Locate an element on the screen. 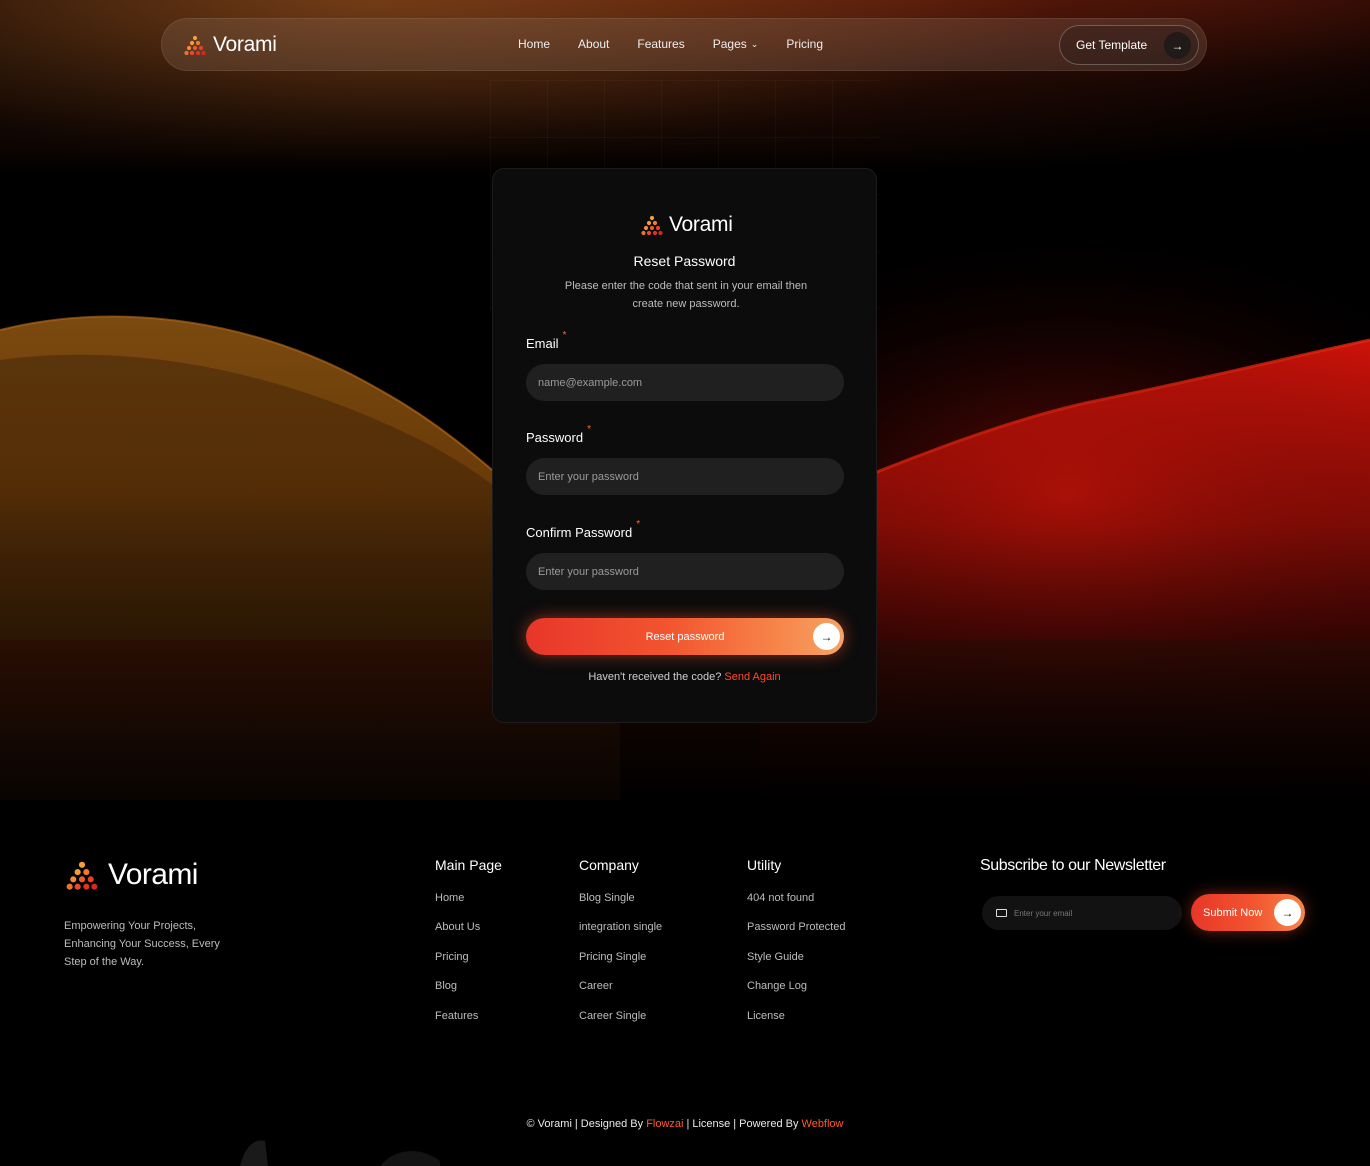 This screenshot has width=1370, height=1166. footer-link: Pricing Single is located at coordinates (620, 965).